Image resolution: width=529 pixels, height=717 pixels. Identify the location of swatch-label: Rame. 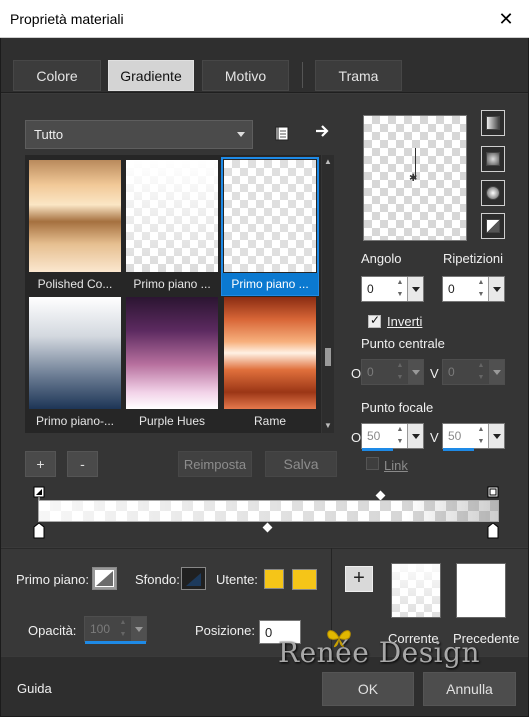
(269, 421).